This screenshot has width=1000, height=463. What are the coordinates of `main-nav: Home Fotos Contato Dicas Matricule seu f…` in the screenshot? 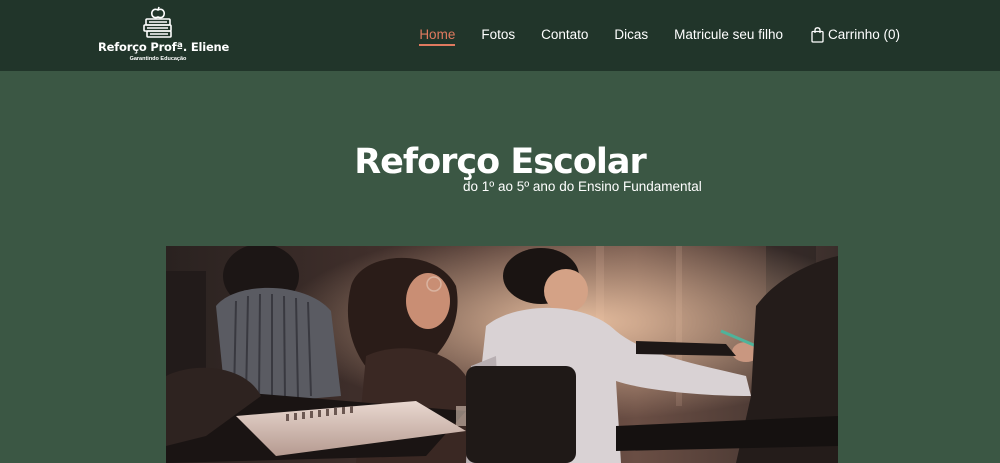 It's located at (646, 37).